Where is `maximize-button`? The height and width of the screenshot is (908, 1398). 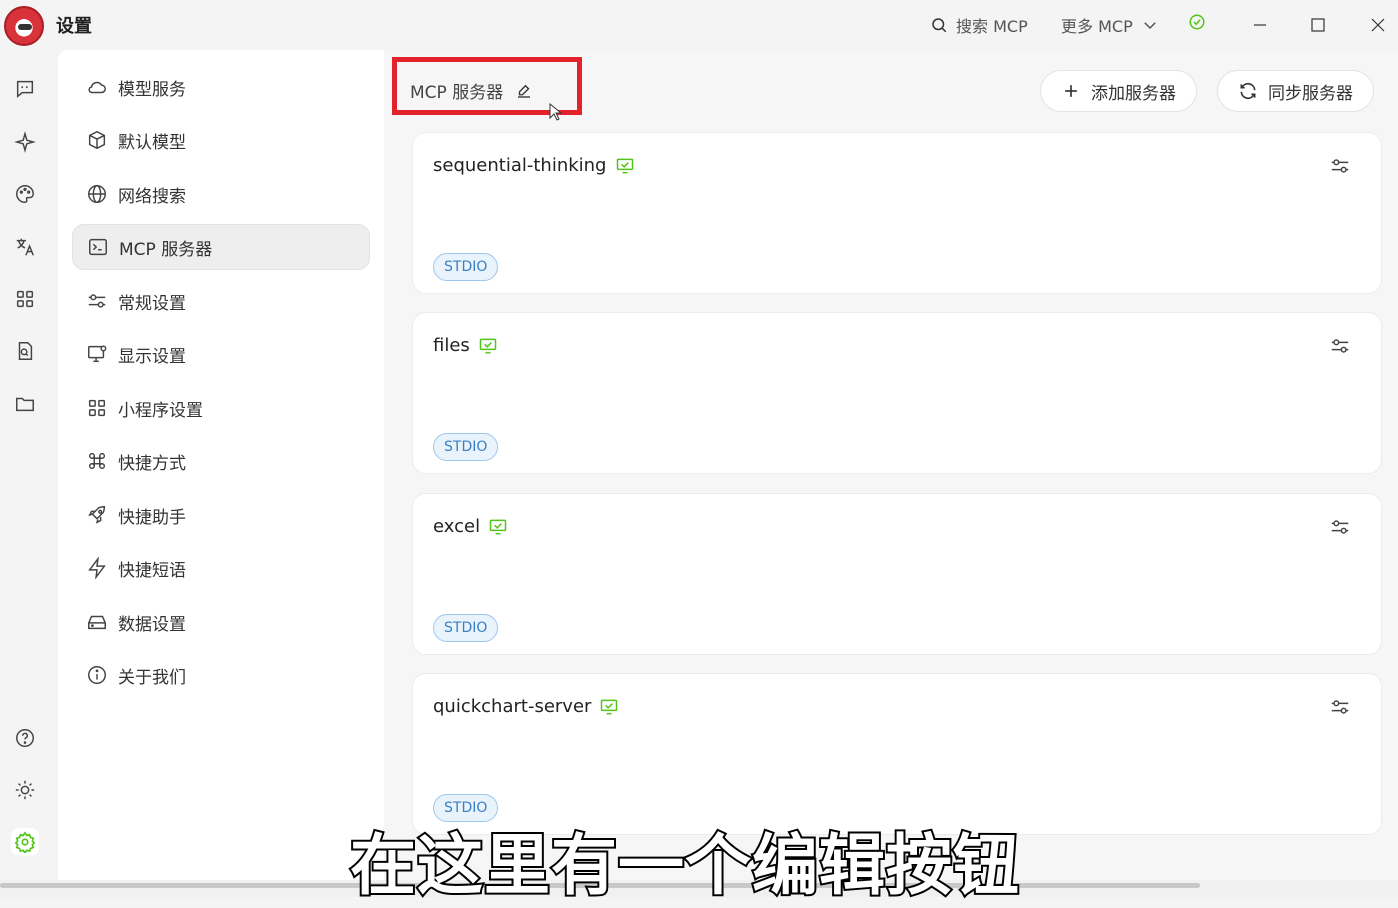 maximize-button is located at coordinates (1318, 25).